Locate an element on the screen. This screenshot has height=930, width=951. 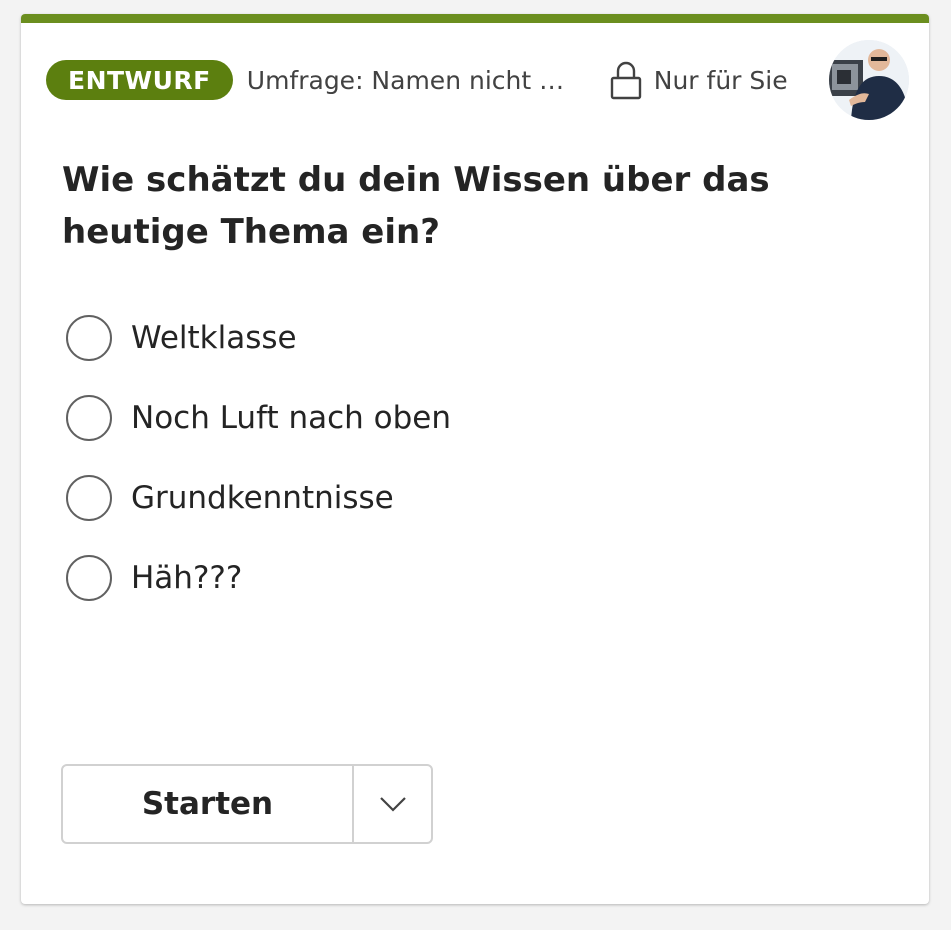
avatar is located at coordinates (869, 80).